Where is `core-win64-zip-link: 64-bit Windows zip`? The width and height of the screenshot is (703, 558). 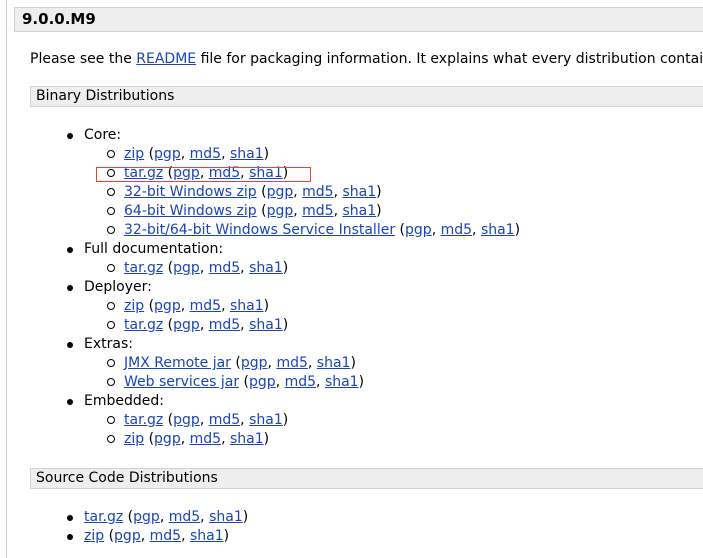
core-win64-zip-link: 64-bit Windows zip is located at coordinates (190, 211).